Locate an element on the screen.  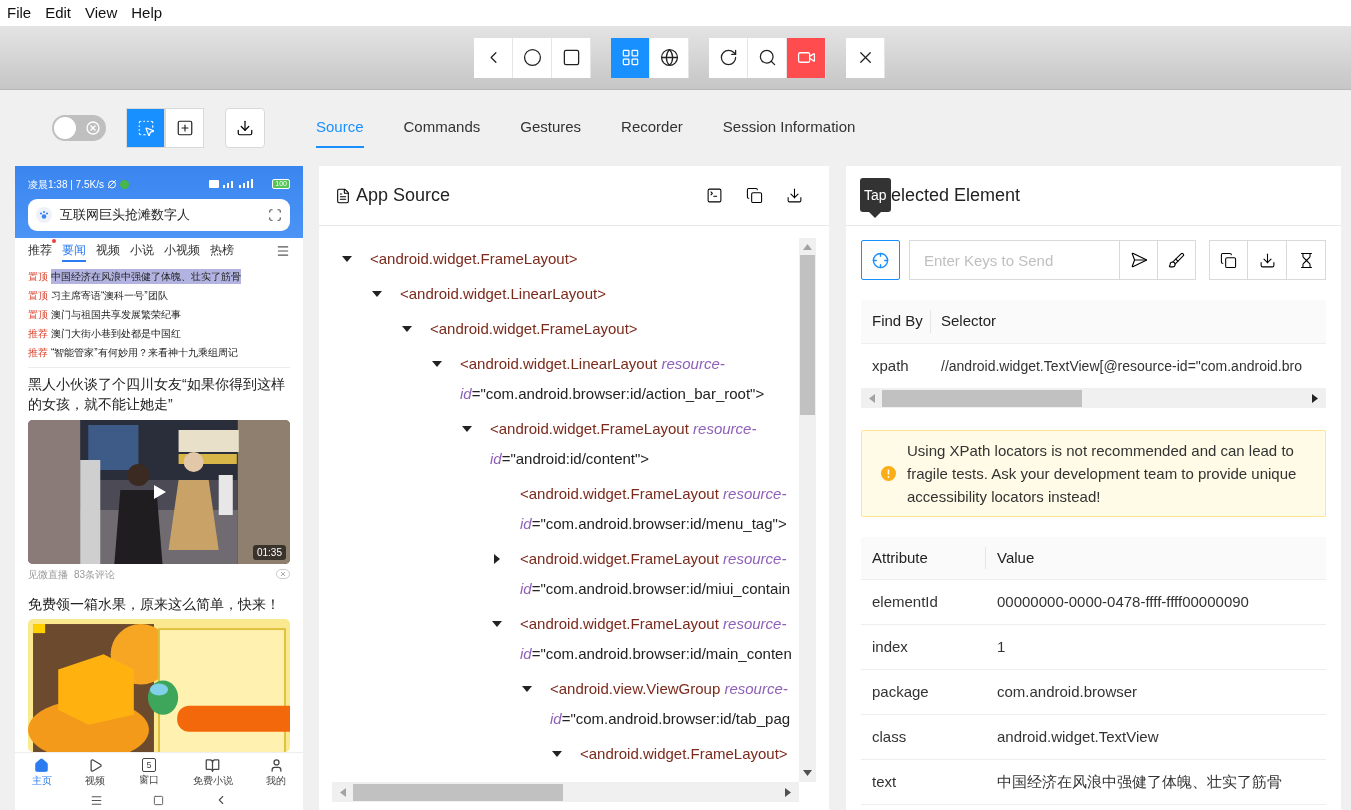
scan-icon is located at coordinates (275, 215).